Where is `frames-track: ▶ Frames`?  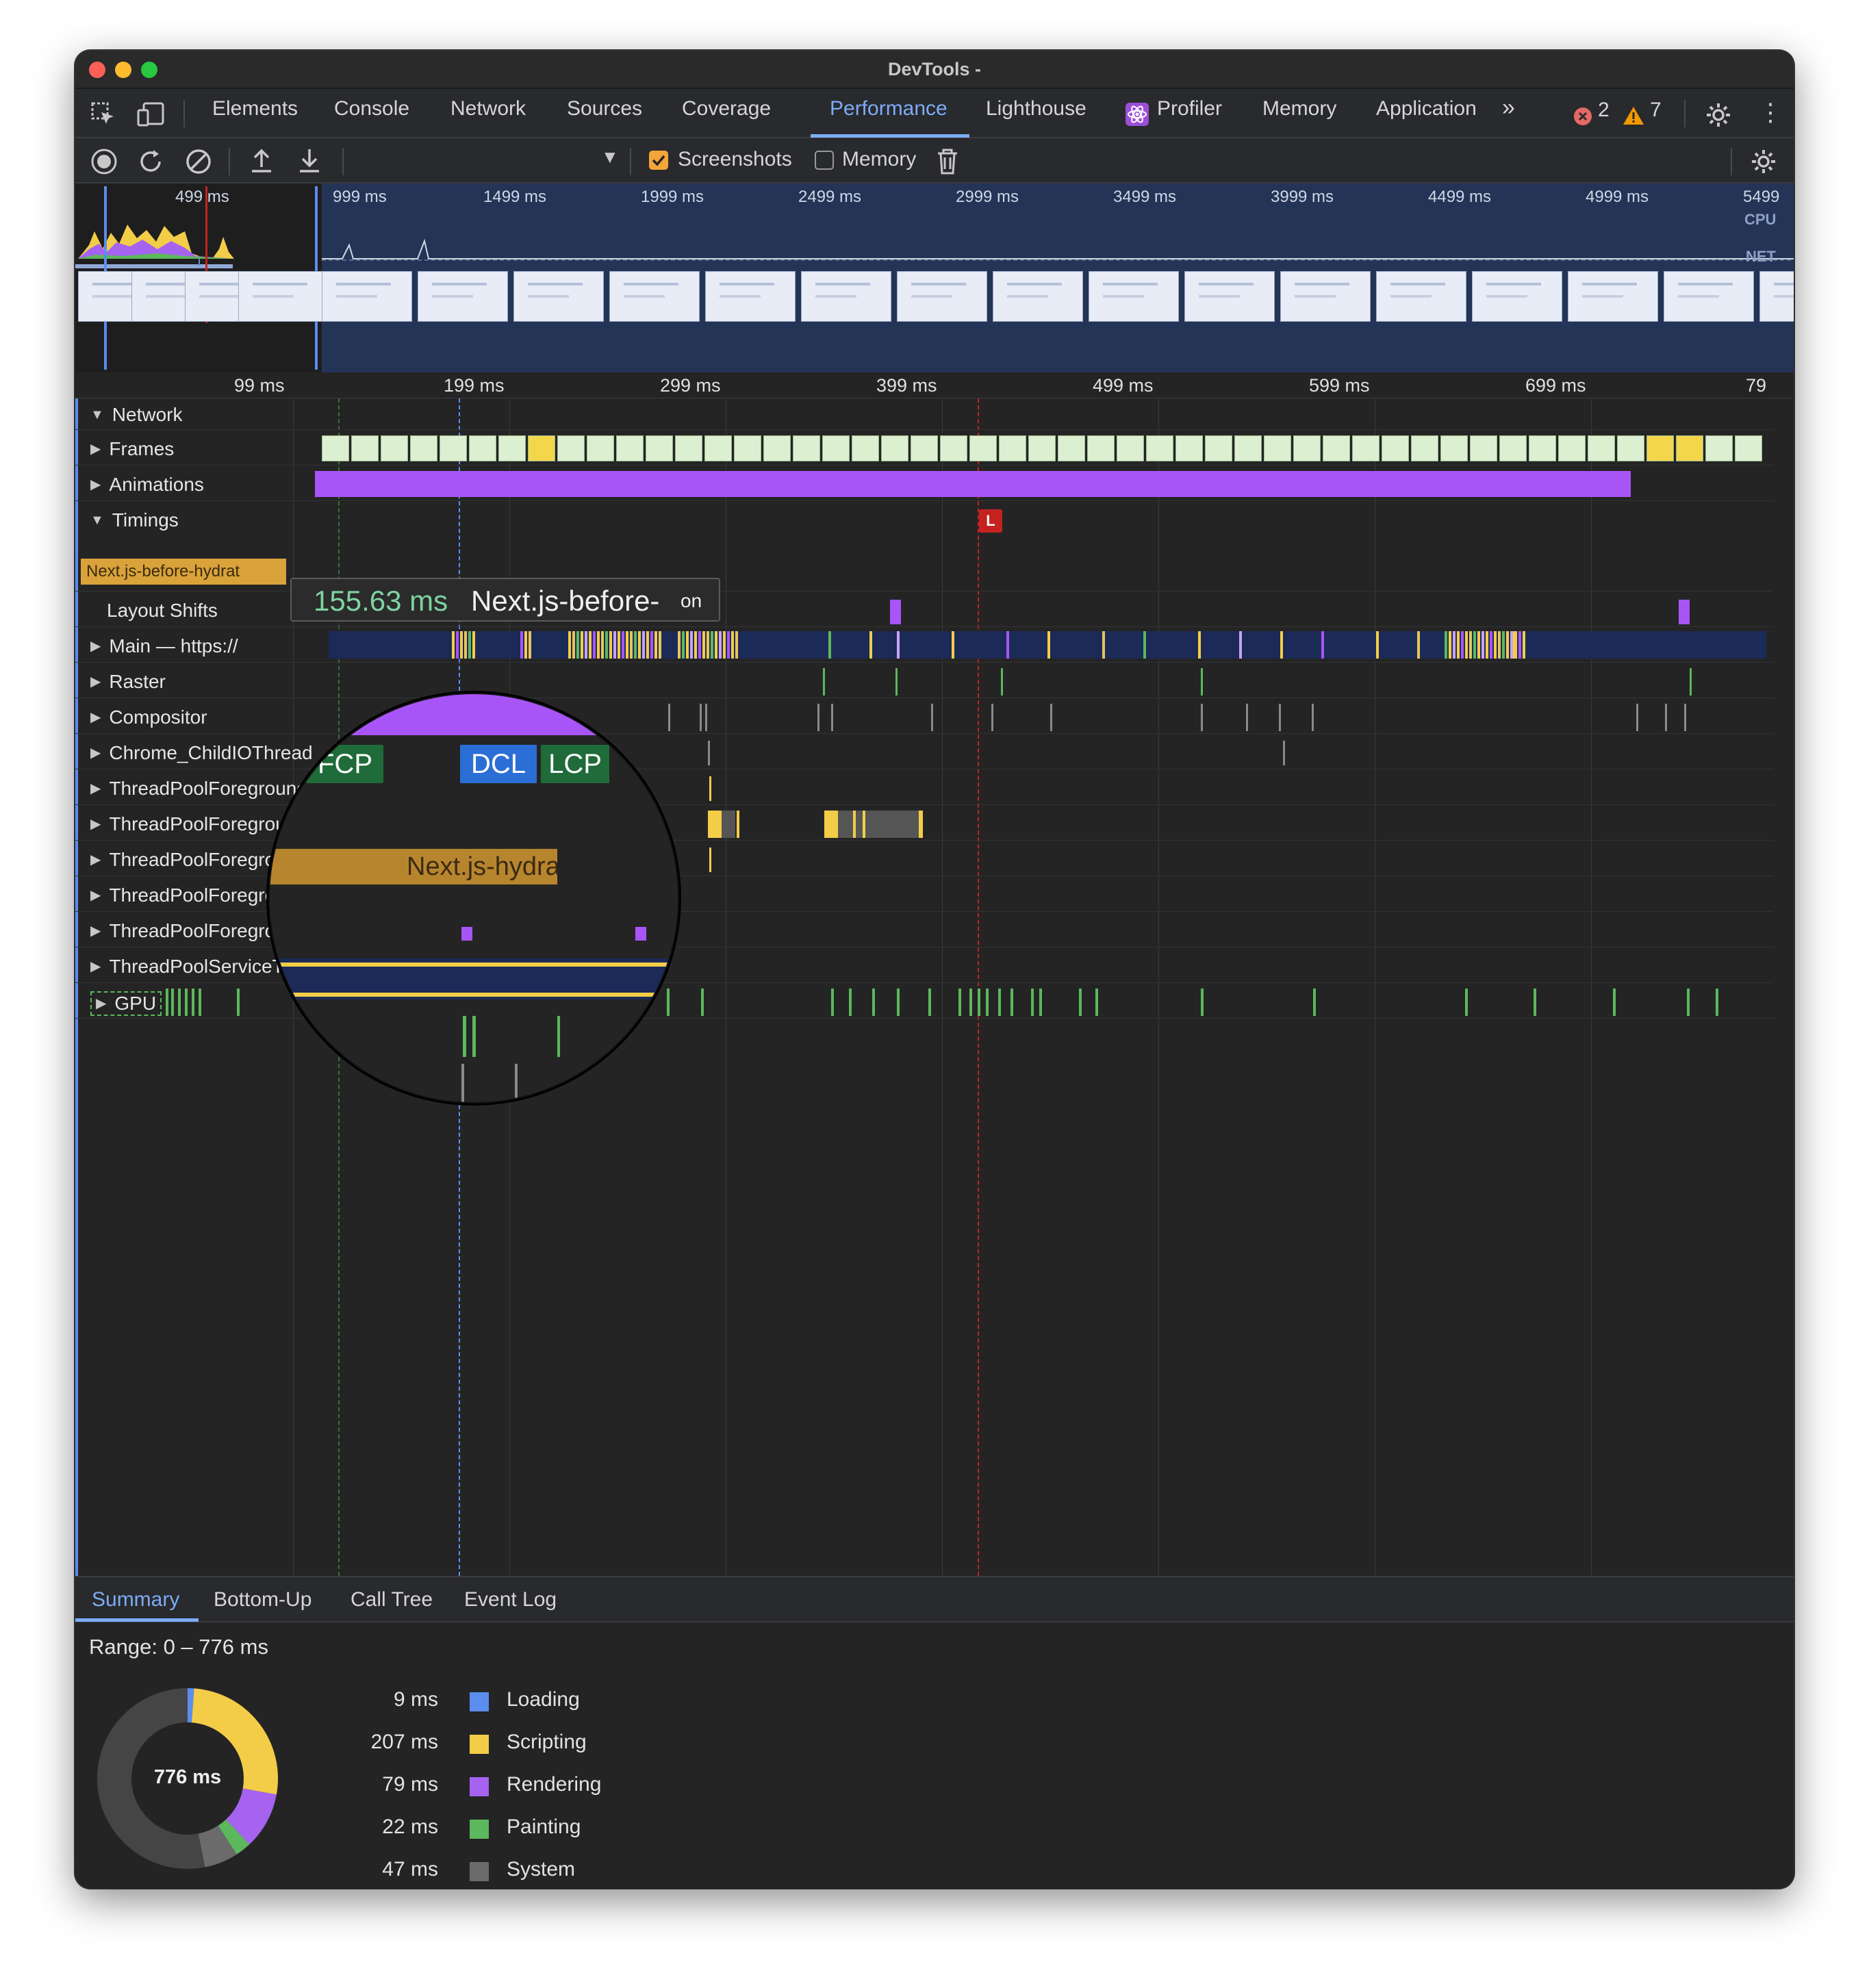
frames-track: ▶ Frames is located at coordinates (924, 448).